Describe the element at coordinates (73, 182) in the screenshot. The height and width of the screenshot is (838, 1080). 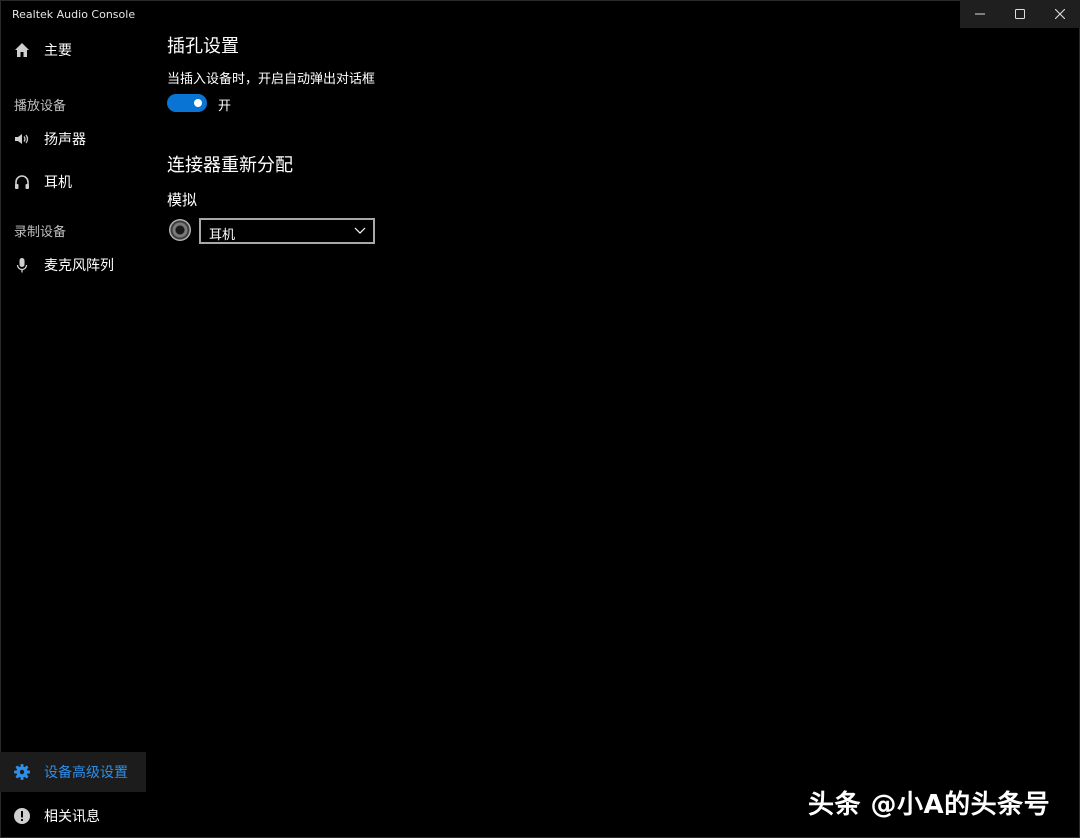
I see `sidebar-item-headphones: 耳机` at that location.